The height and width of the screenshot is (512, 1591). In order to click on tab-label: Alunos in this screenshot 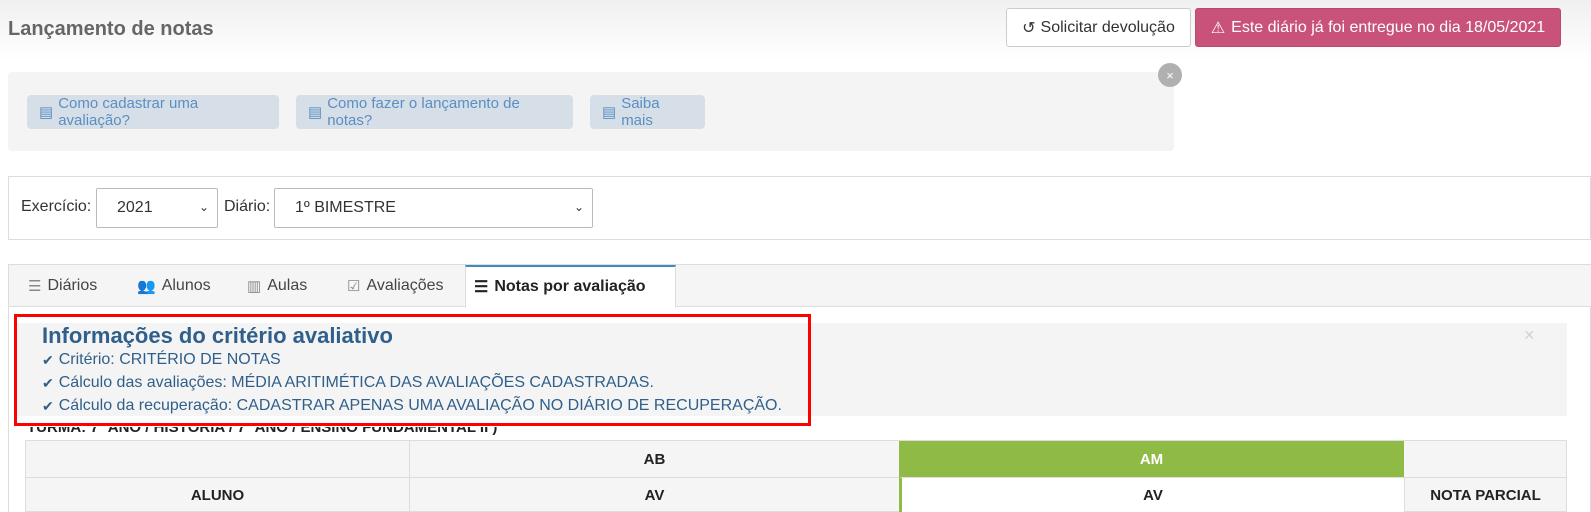, I will do `click(186, 285)`.